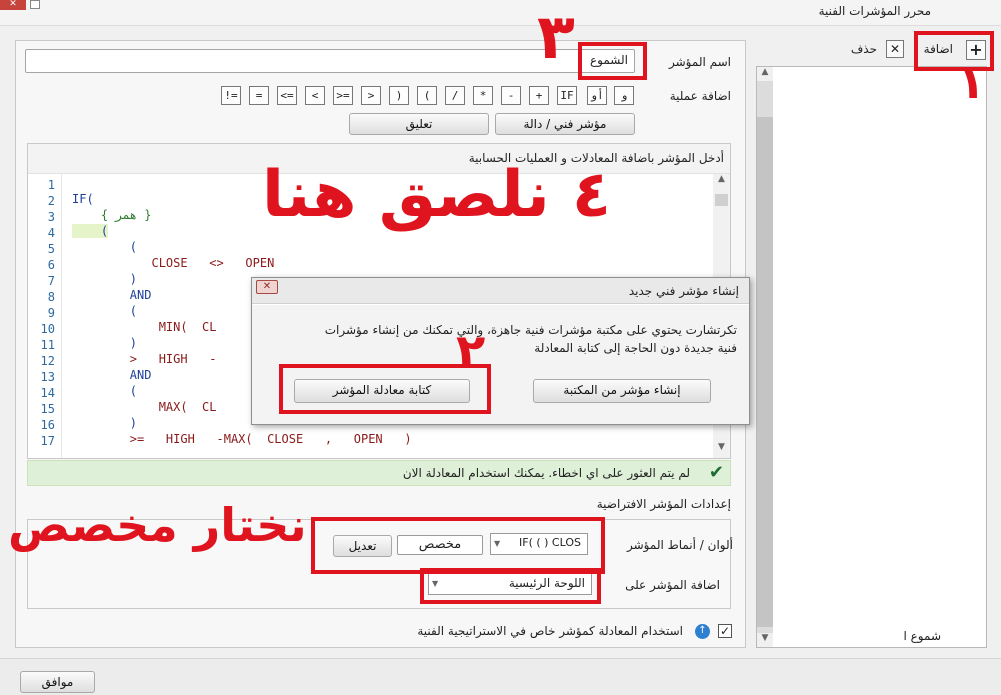  I want to click on dialog-close-icon: ✕, so click(267, 287).